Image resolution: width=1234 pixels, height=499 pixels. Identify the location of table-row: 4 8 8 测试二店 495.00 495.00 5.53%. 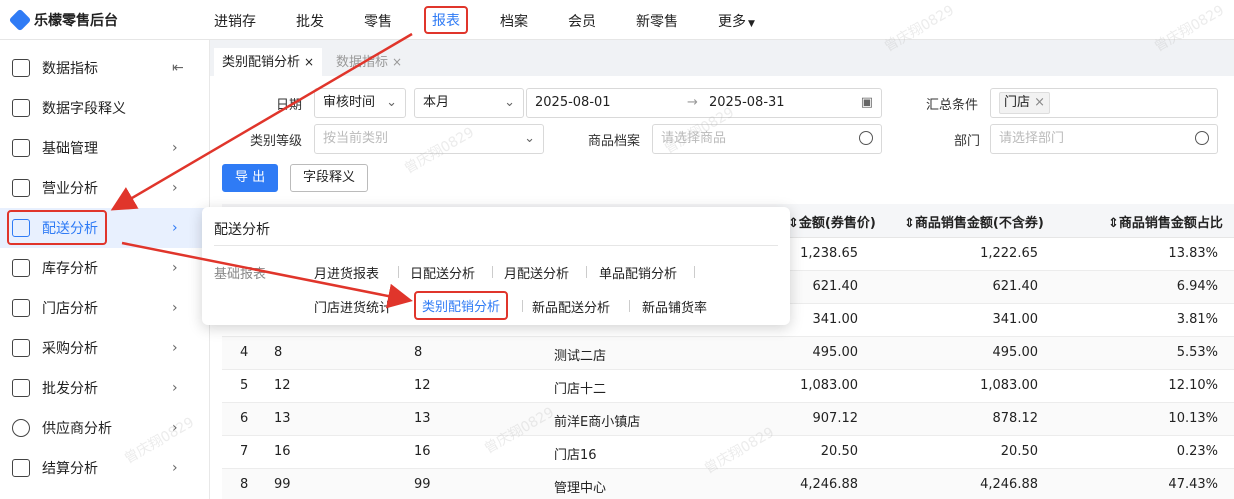
(728, 353).